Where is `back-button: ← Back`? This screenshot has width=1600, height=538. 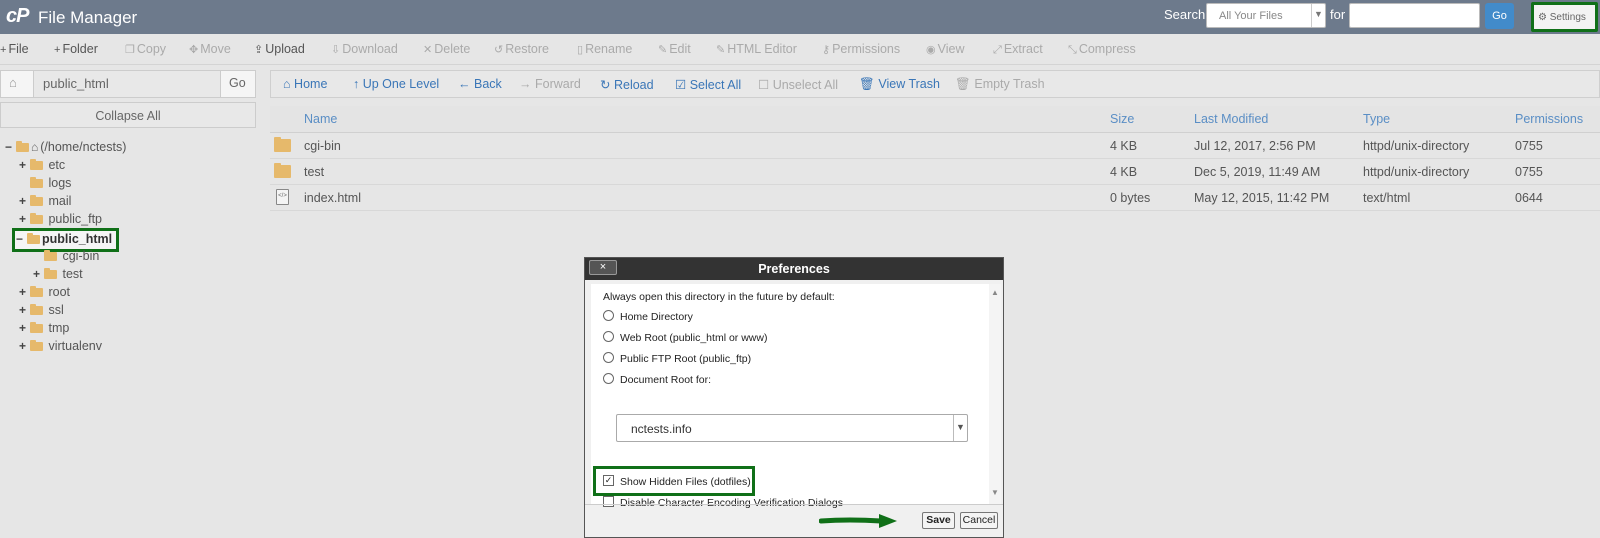
back-button: ← Back is located at coordinates (480, 84).